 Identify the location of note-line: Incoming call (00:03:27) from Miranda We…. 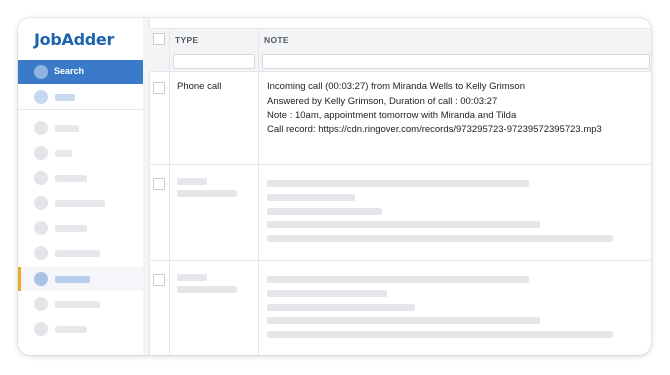
(396, 86).